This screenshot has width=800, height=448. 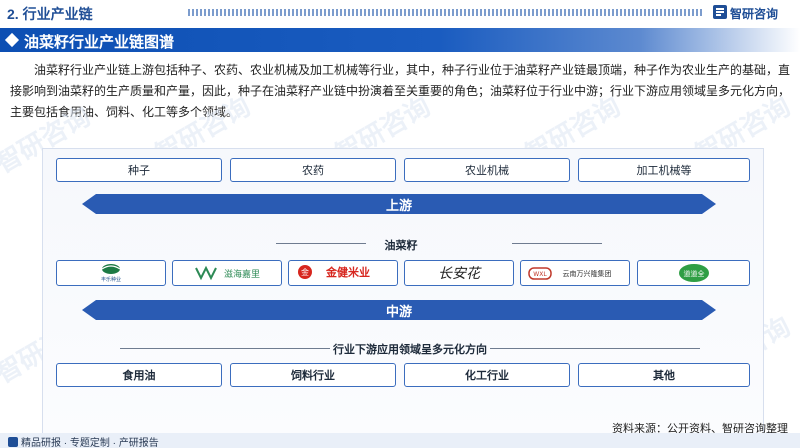 I want to click on upstream-band: 上游, so click(x=399, y=204).